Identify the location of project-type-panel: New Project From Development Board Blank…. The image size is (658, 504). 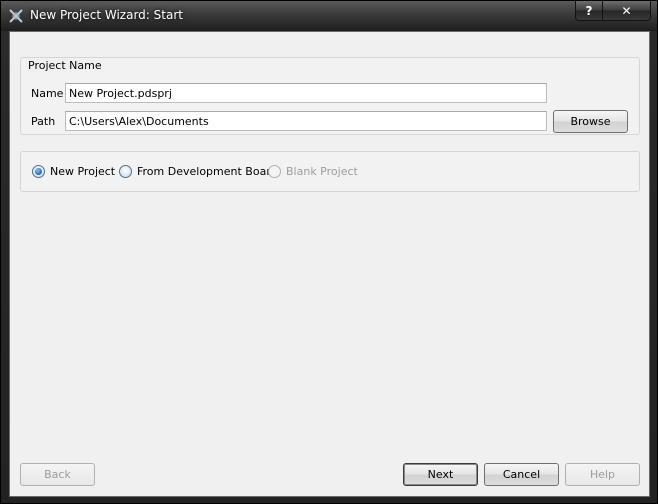
(330, 171).